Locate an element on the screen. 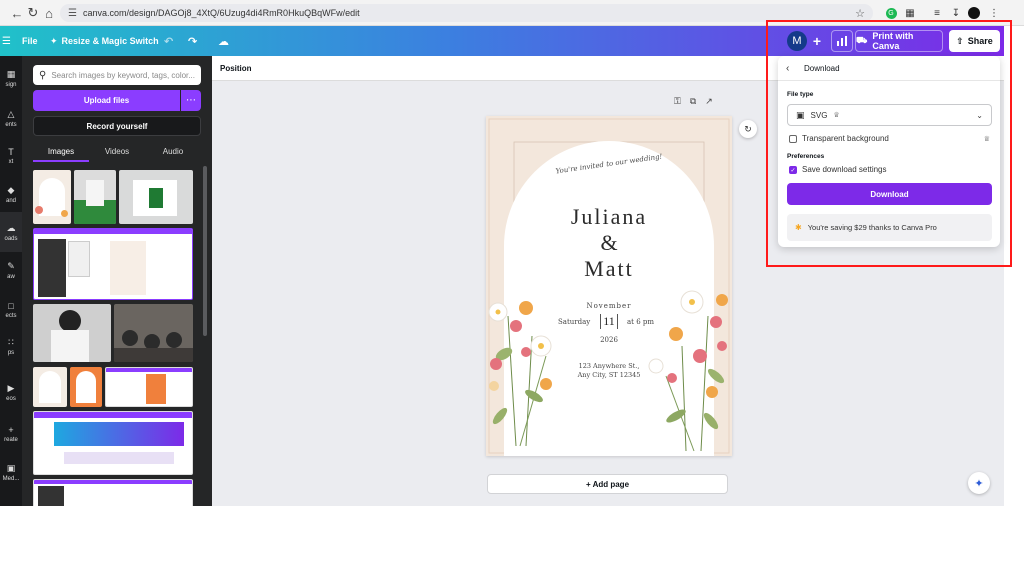  extension-green-icon: G is located at coordinates (891, 13).